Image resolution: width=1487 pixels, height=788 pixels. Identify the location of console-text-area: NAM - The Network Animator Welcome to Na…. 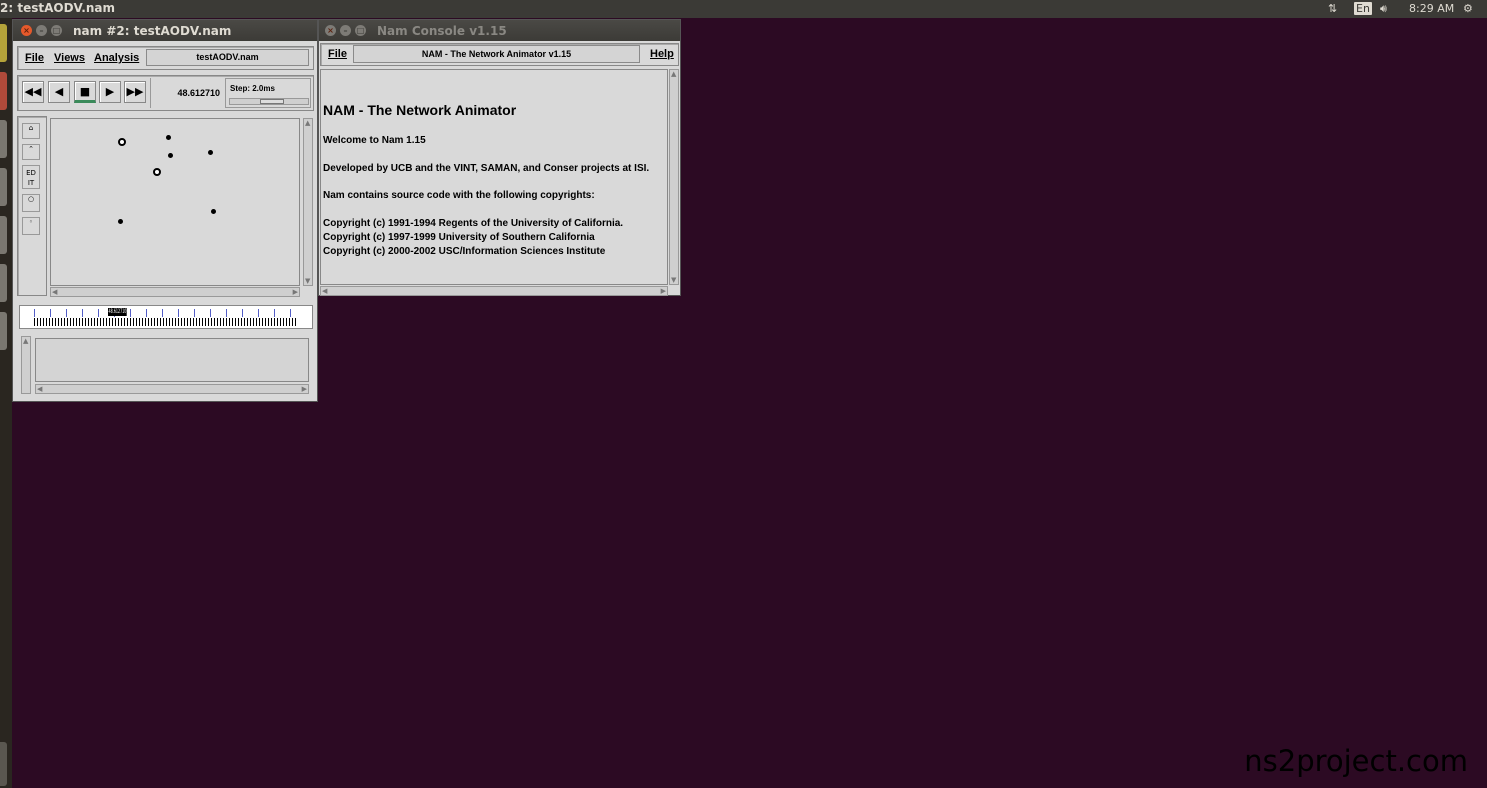
(494, 177).